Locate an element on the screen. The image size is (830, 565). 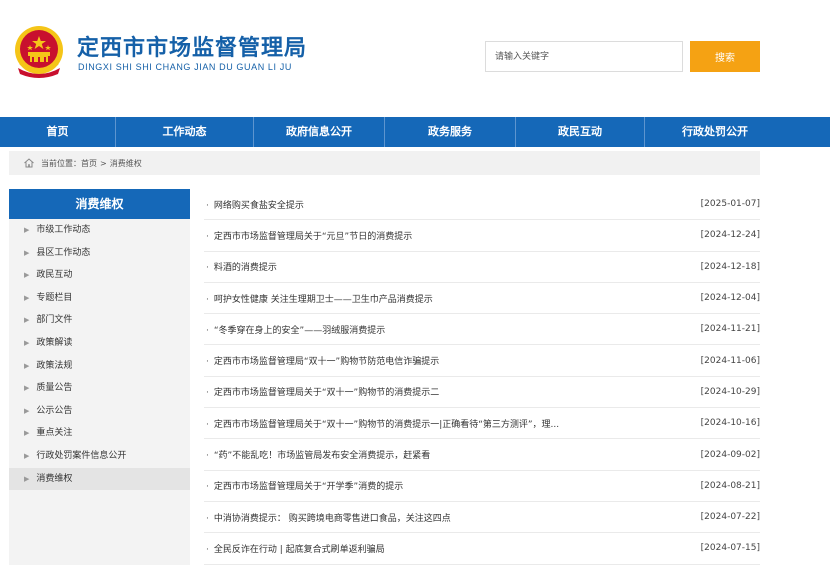
article-title-text: 定西市市场监督管理局关于“开学季”消费的提示 is located at coordinates (308, 487).